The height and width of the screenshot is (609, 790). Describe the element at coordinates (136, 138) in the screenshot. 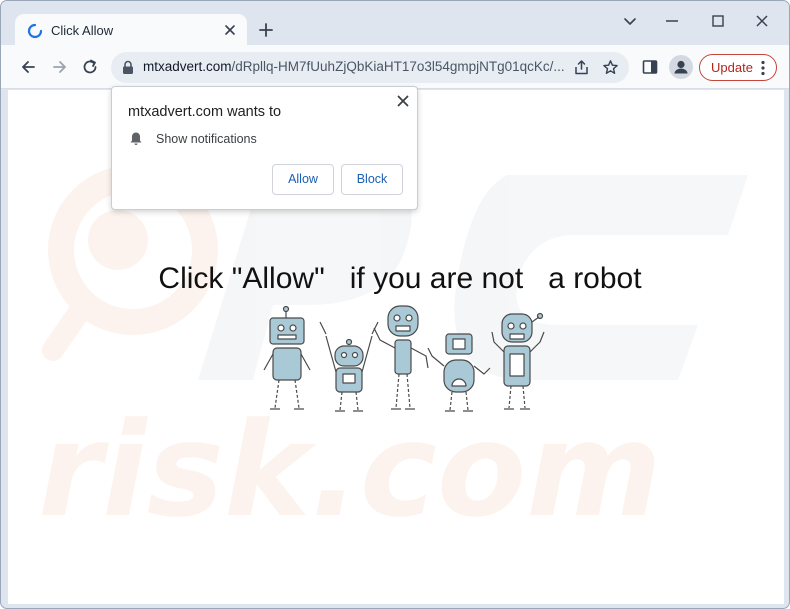

I see `bell-icon` at that location.